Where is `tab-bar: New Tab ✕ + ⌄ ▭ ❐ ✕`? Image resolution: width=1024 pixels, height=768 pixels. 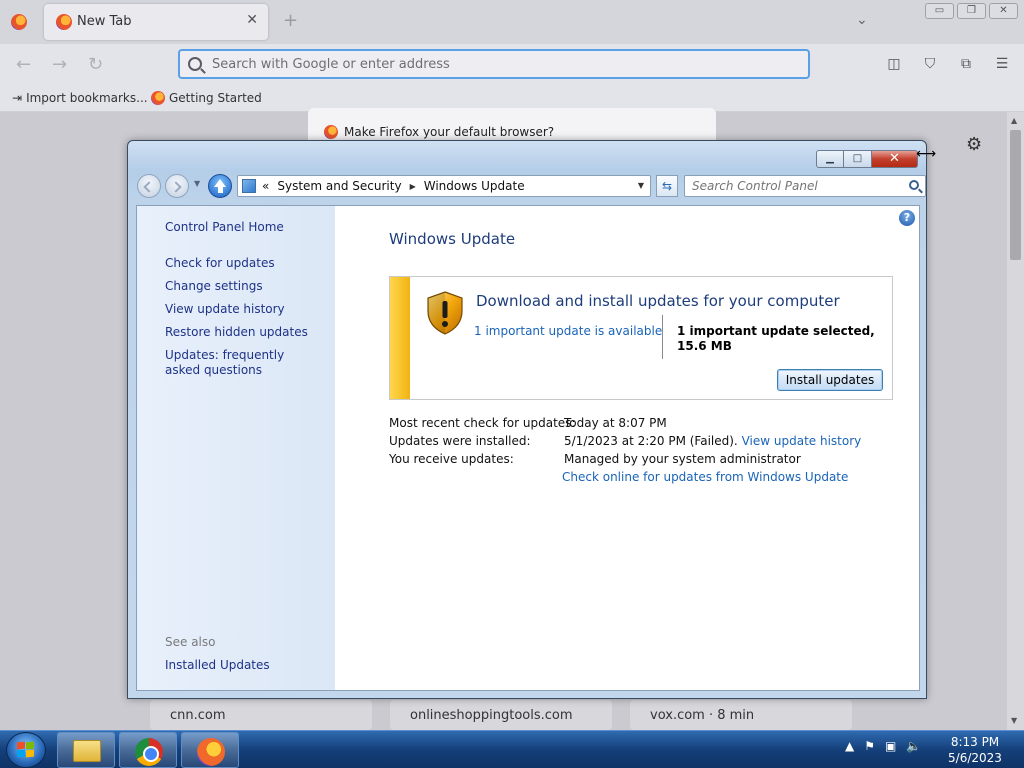
tab-bar: New Tab ✕ + ⌄ ▭ ❐ ✕ is located at coordinates (512, 22).